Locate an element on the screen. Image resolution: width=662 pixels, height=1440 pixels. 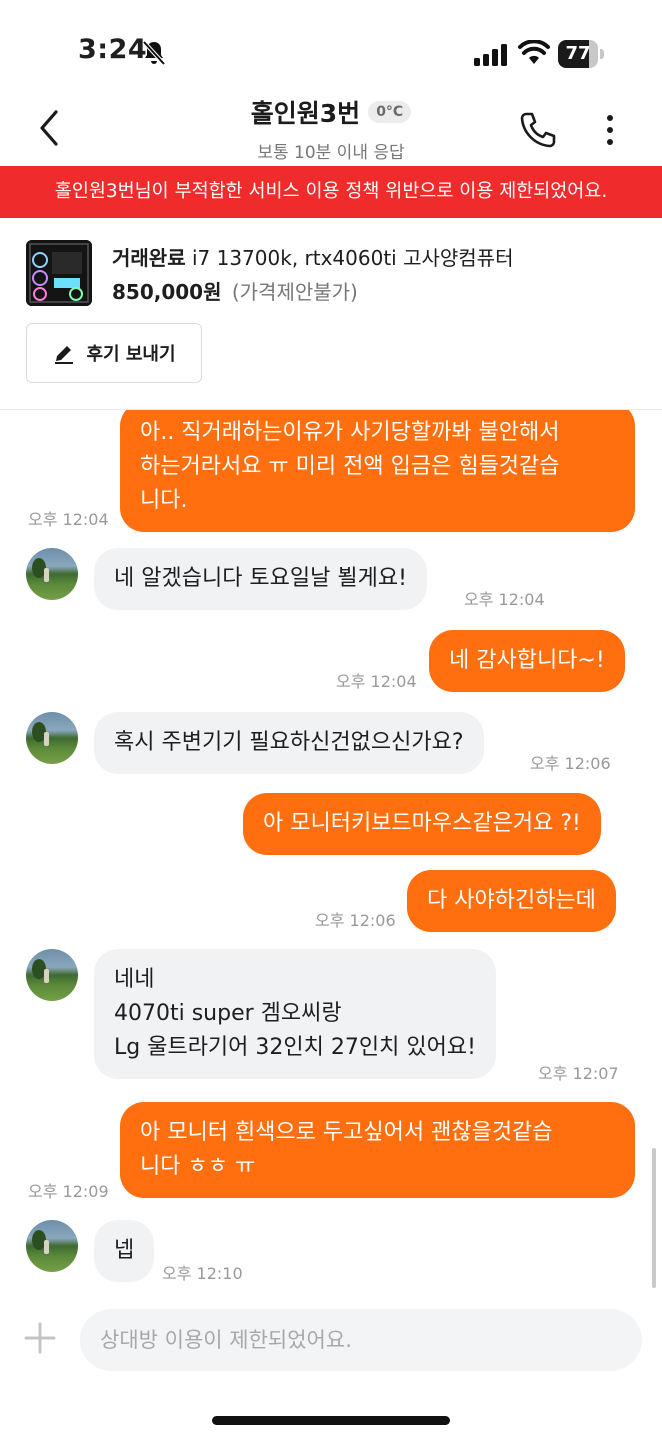
message-line: 4070ti super 겜오씨랑 is located at coordinates (228, 1013).